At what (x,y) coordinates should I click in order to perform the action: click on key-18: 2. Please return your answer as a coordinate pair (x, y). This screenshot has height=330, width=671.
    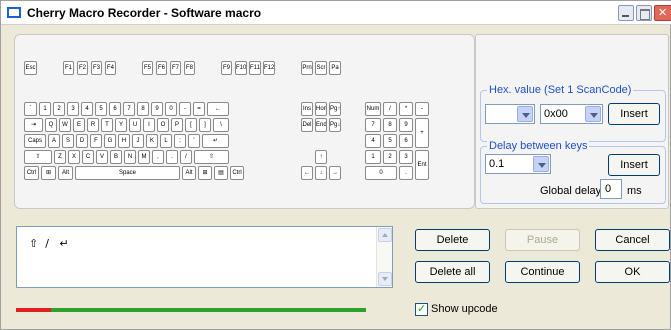
    Looking at the image, I should click on (59, 109).